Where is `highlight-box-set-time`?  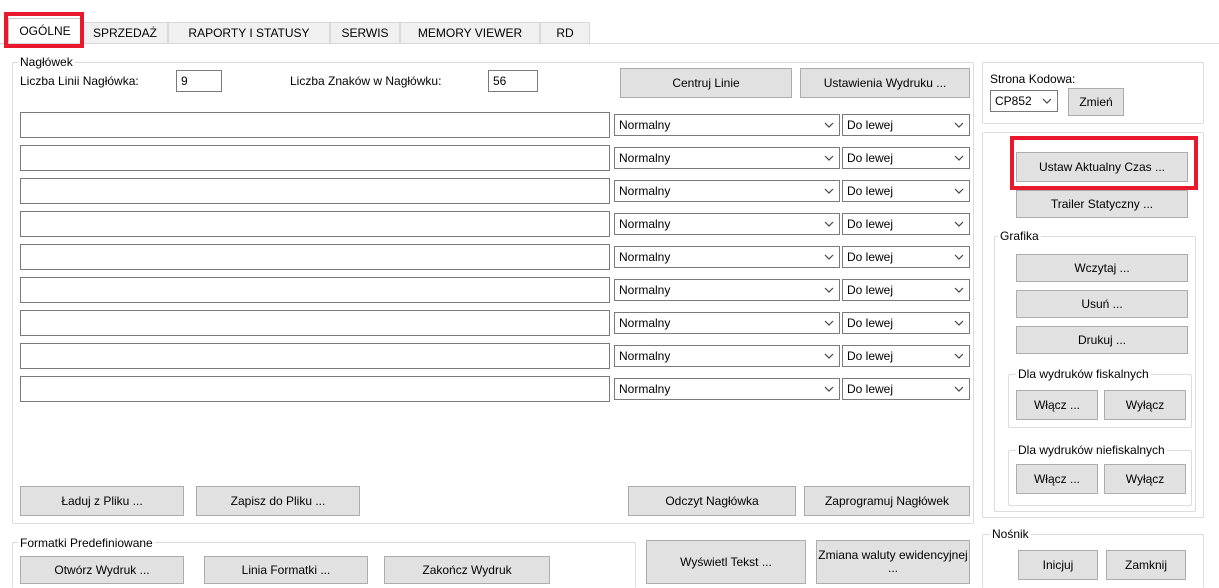
highlight-box-set-time is located at coordinates (1104, 163).